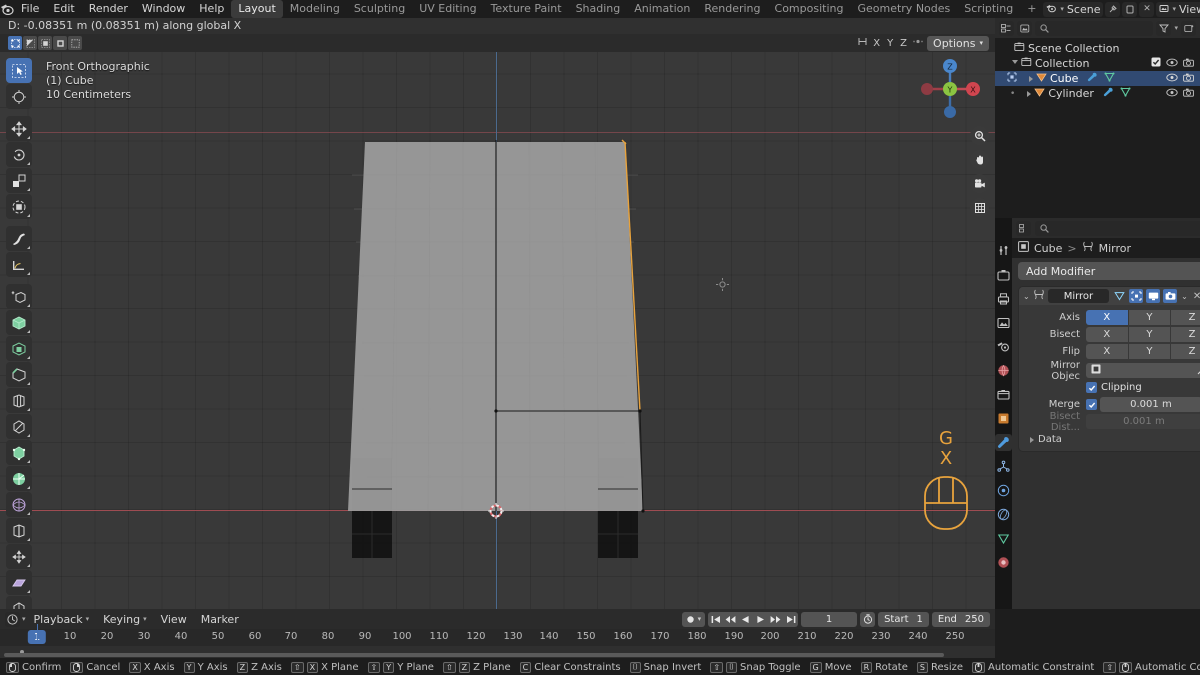 The height and width of the screenshot is (675, 1200). I want to click on timeline-menu-marker: Marker, so click(220, 619).